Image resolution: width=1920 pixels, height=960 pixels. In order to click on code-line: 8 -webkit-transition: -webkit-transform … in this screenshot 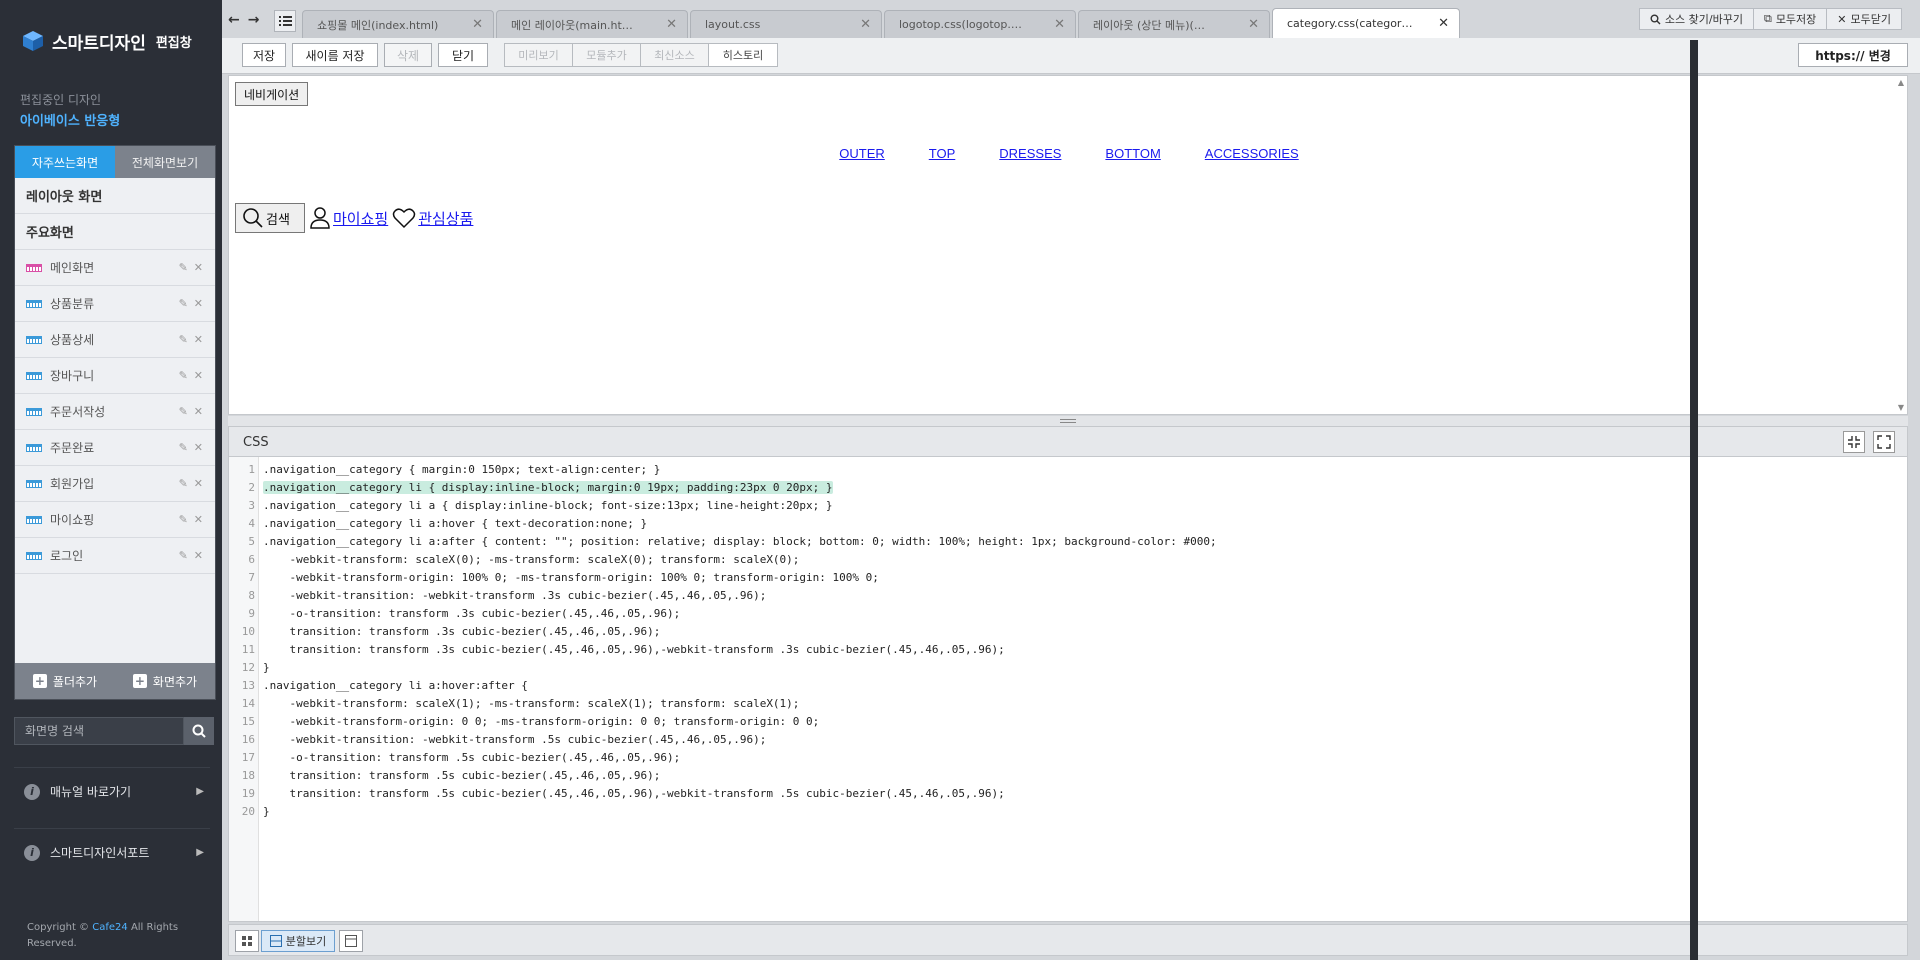, I will do `click(1059, 596)`.